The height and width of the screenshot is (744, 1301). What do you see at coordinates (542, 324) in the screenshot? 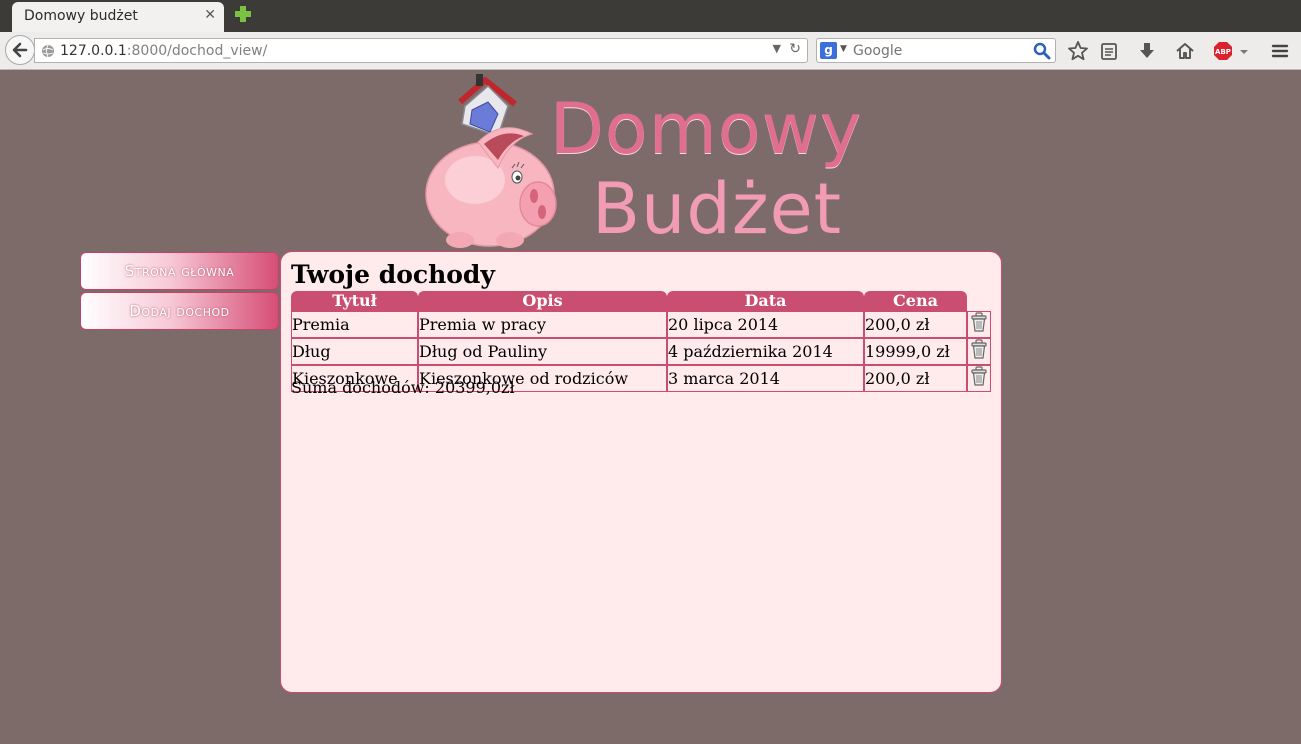
I see `cell-description: Premia w pracy` at bounding box center [542, 324].